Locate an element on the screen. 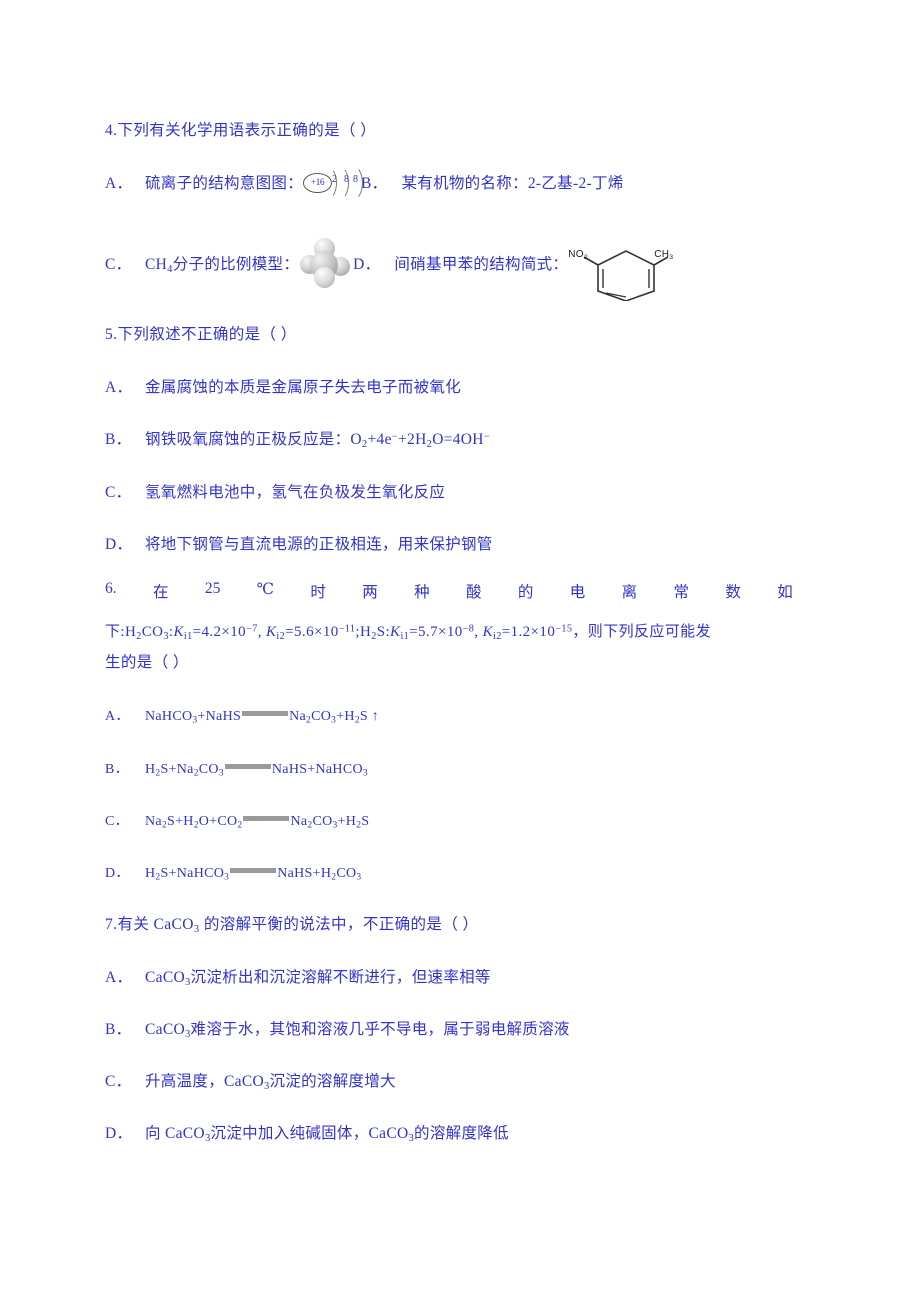 This screenshot has width=920, height=1302. option-d-products: NaHS+H2CO3 is located at coordinates (319, 874).